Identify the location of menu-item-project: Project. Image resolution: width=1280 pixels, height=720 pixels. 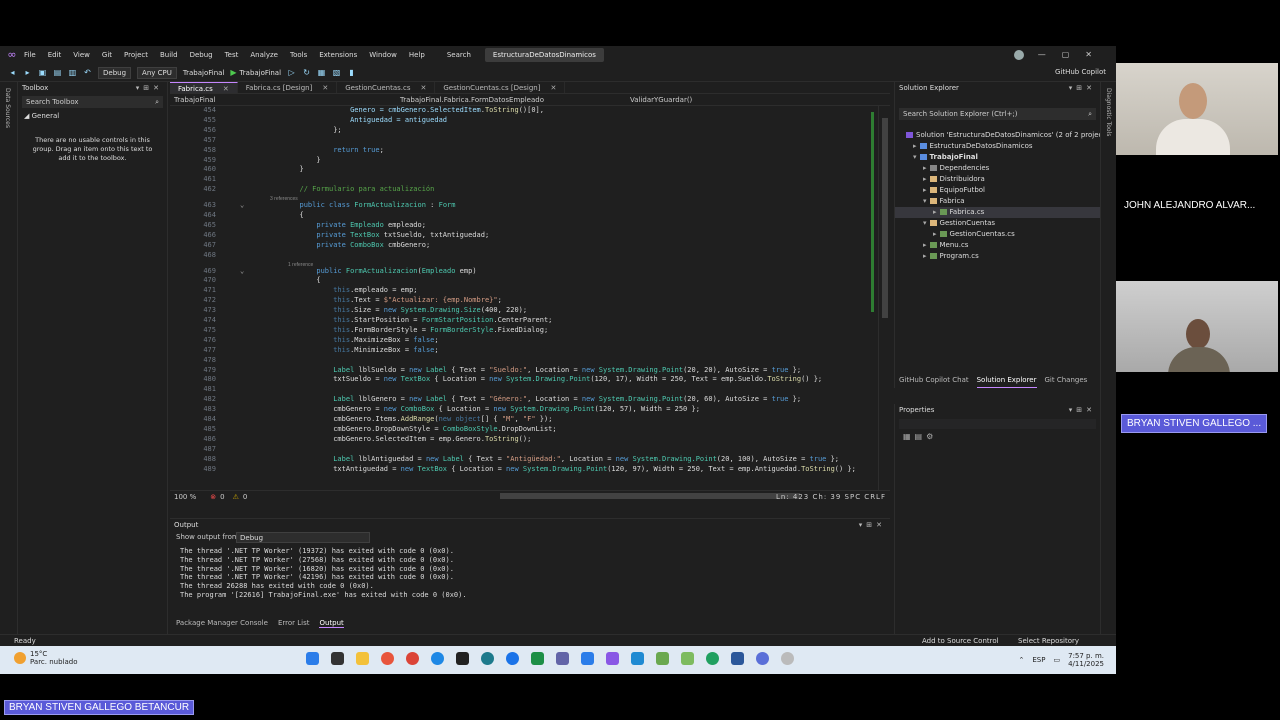
(136, 55).